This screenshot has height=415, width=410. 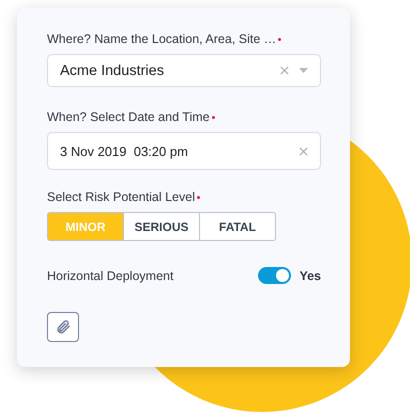 What do you see at coordinates (310, 275) in the screenshot?
I see `toggle-value: Yes` at bounding box center [310, 275].